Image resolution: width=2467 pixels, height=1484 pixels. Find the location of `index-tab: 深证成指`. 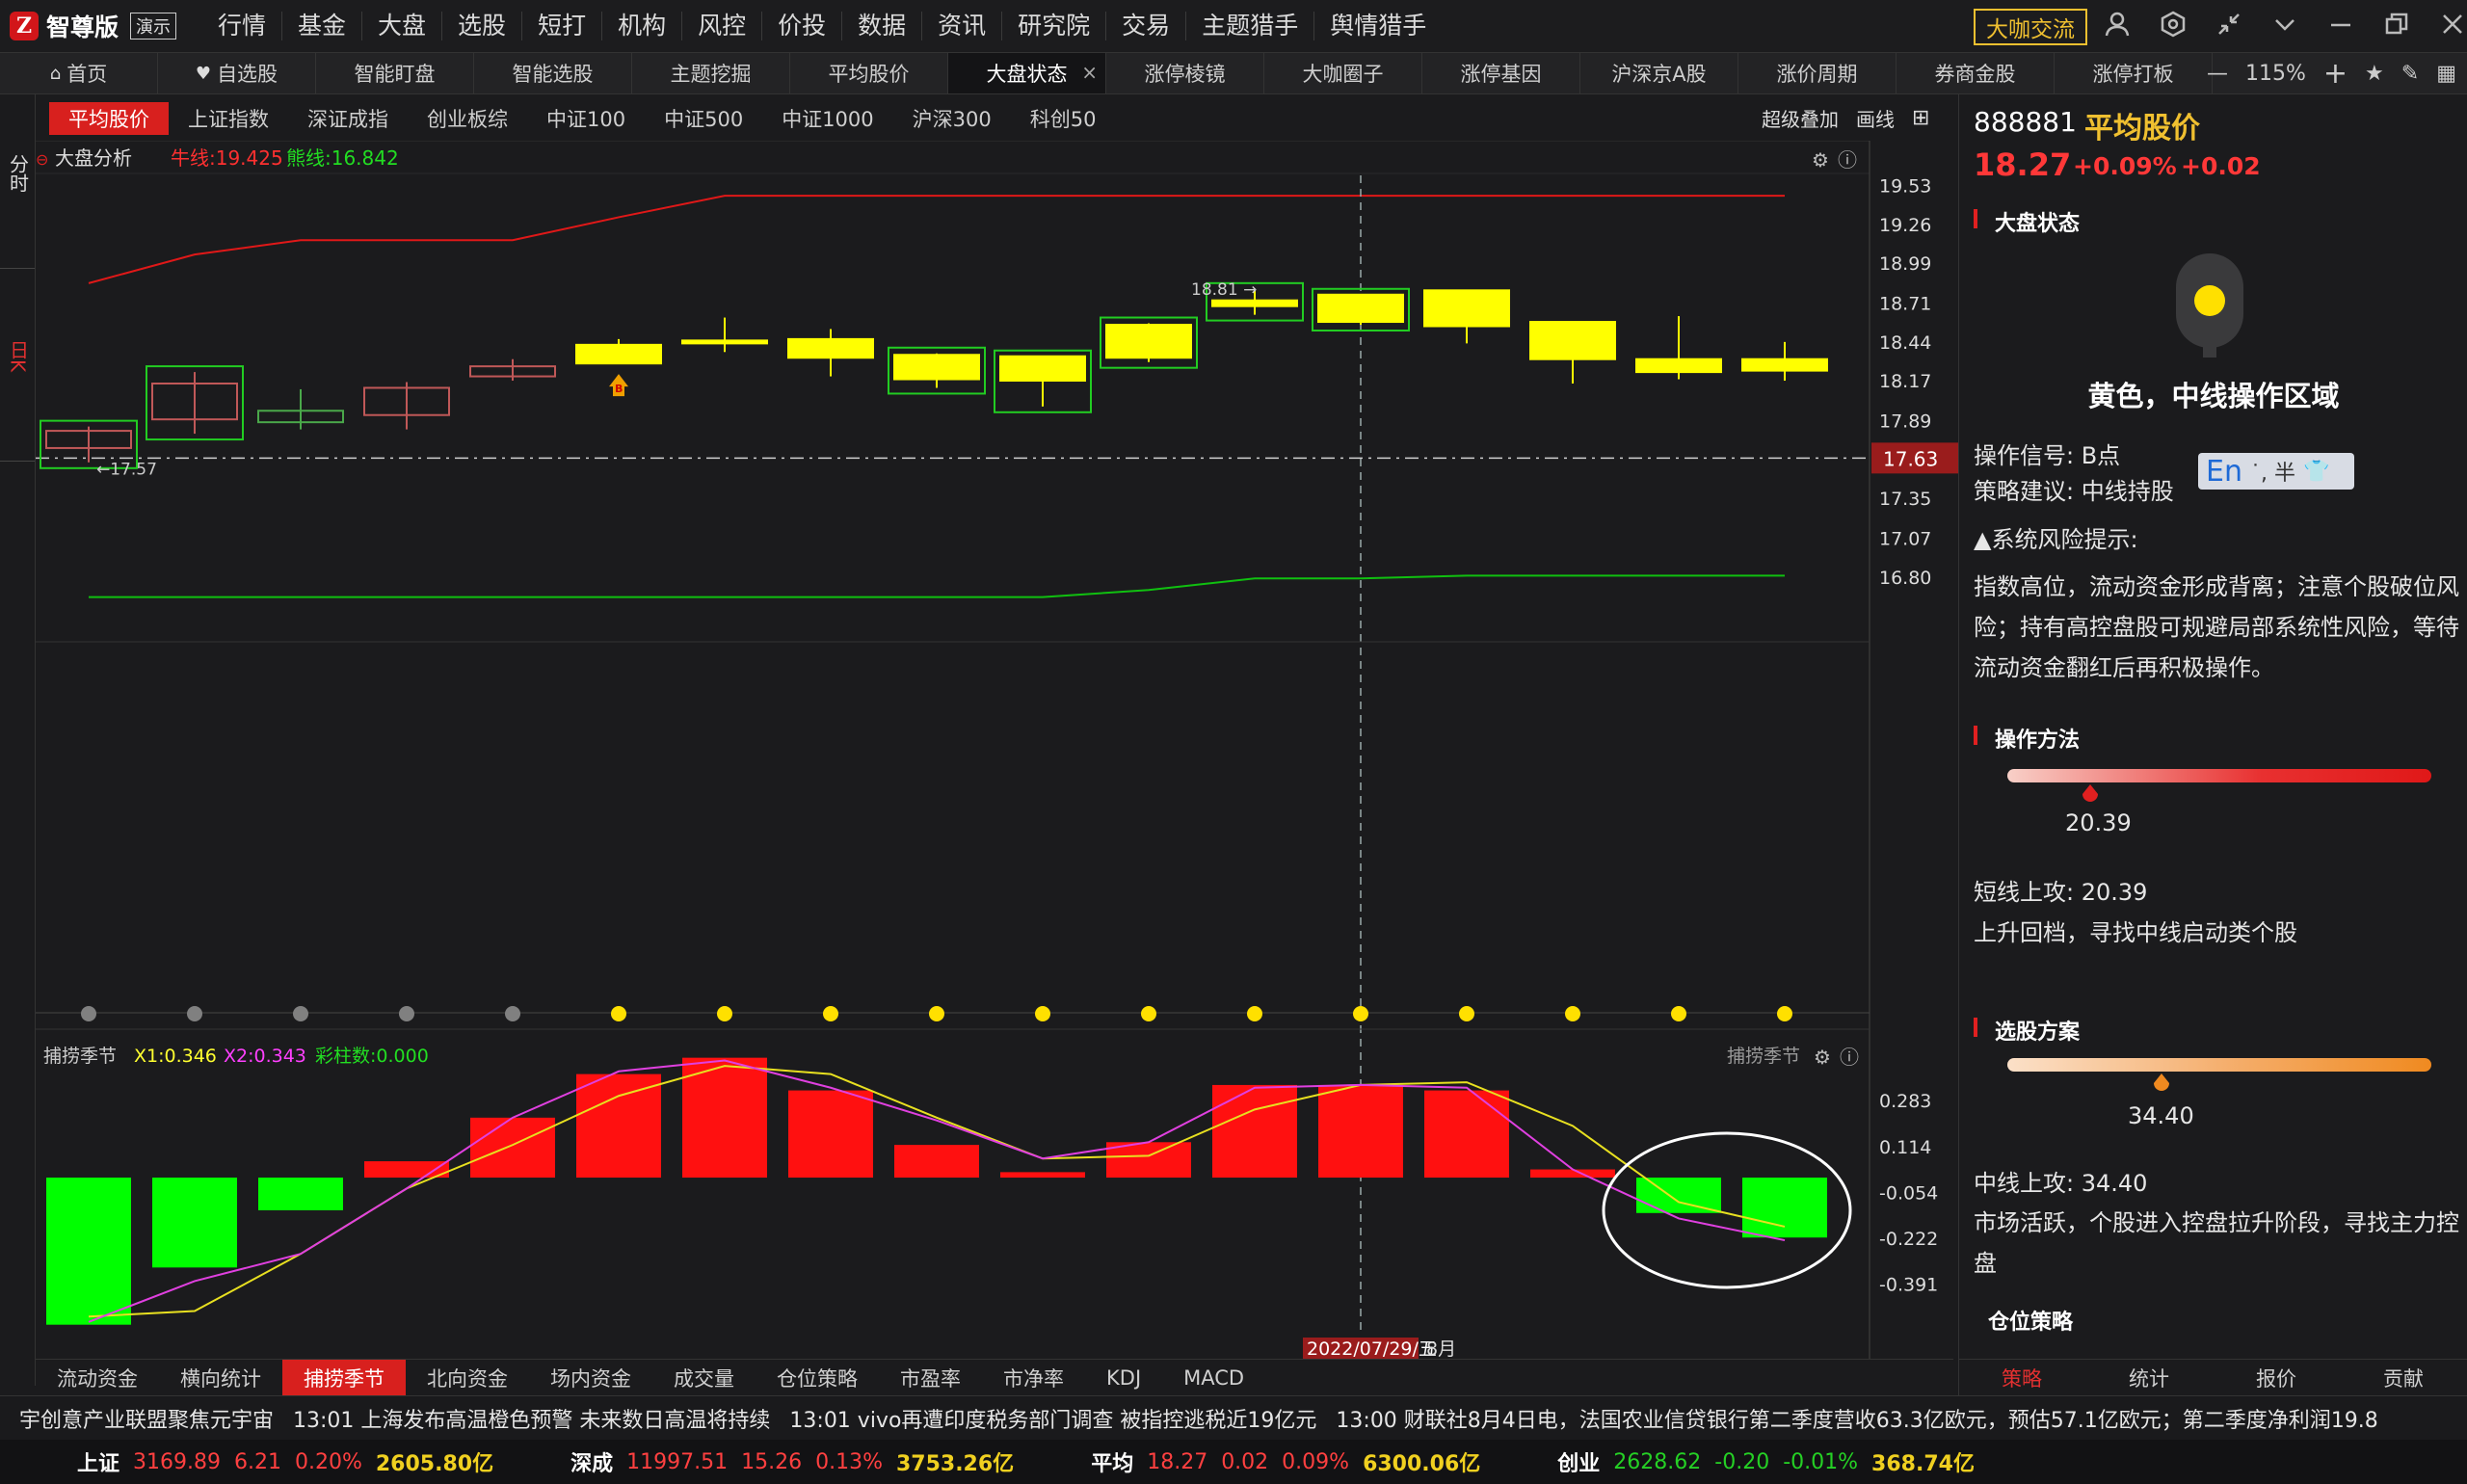

index-tab: 深证成指 is located at coordinates (348, 118).